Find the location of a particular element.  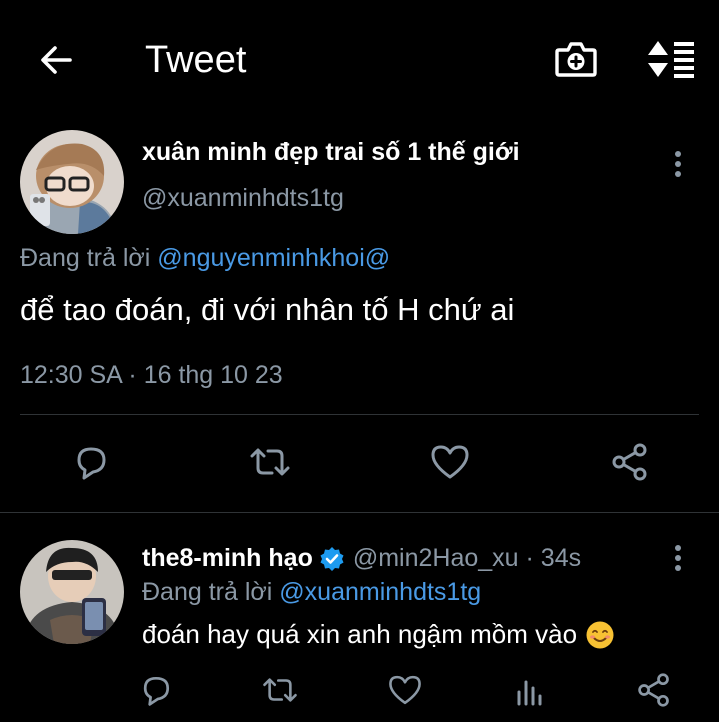

smiling-face-emoji-icon is located at coordinates (600, 635).